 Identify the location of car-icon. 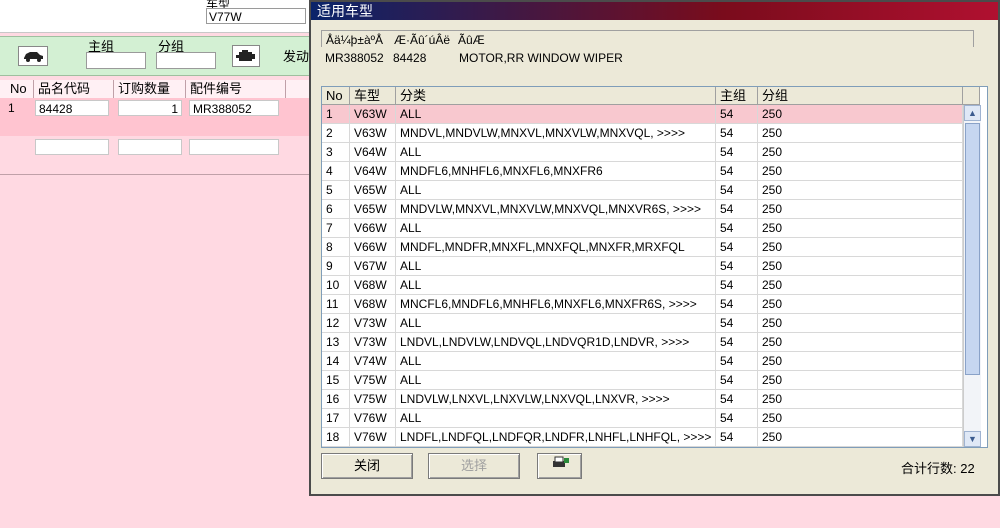
(33, 56).